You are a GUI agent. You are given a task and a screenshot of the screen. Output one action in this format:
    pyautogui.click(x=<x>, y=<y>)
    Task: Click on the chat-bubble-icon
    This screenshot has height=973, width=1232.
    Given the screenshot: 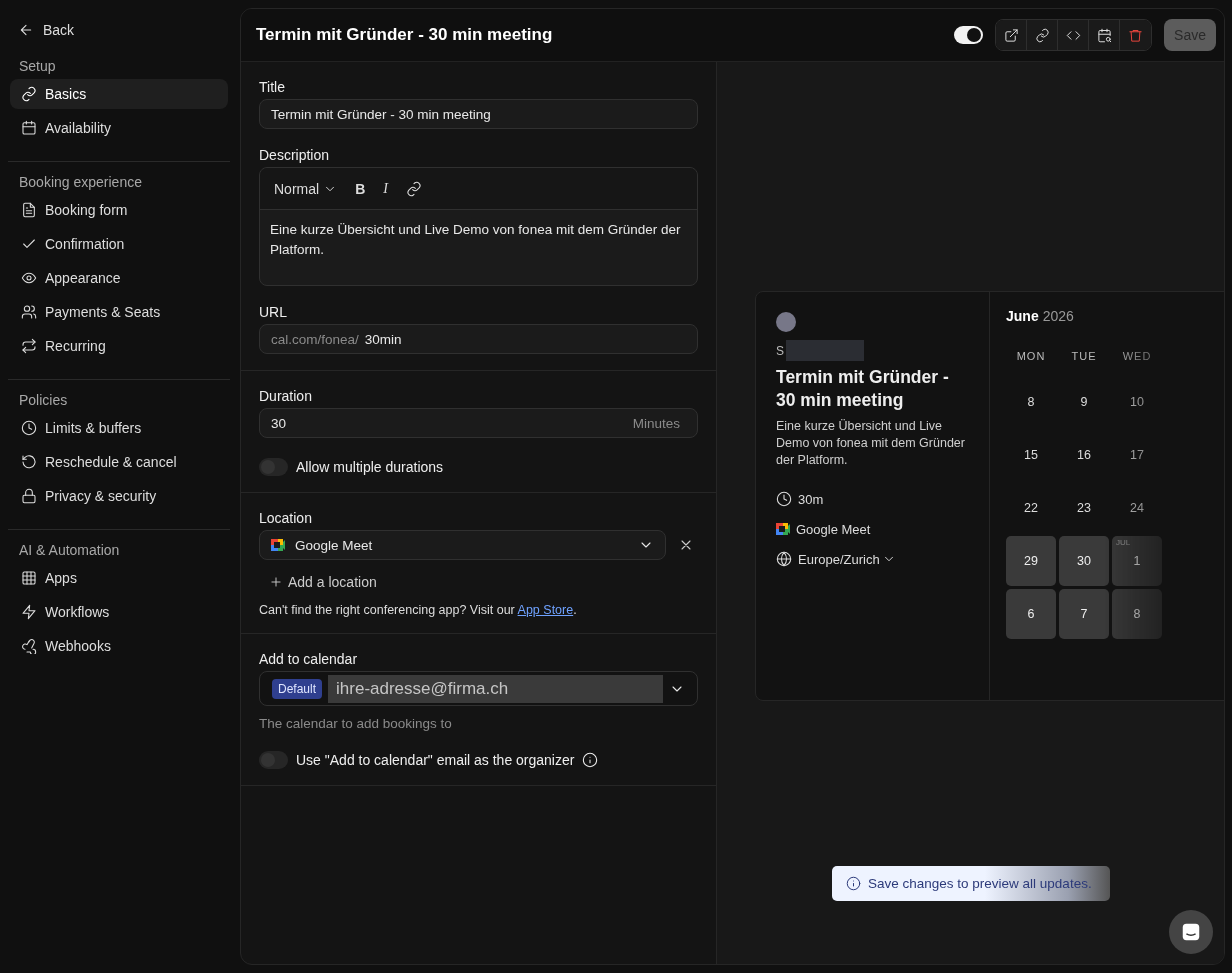 What is the action you would take?
    pyautogui.click(x=1191, y=932)
    